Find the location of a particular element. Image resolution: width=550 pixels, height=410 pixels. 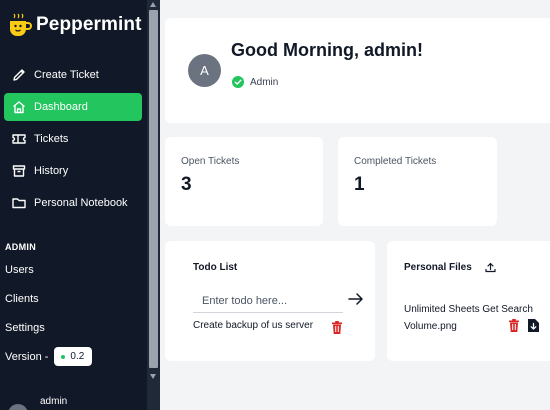

completed-tickets-count: 1 is located at coordinates (359, 184).